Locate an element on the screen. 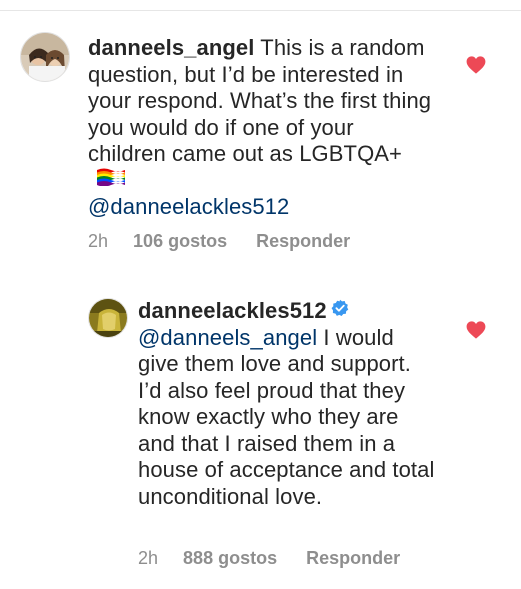 This screenshot has height=589, width=521. verified-badge-icon is located at coordinates (340, 310).